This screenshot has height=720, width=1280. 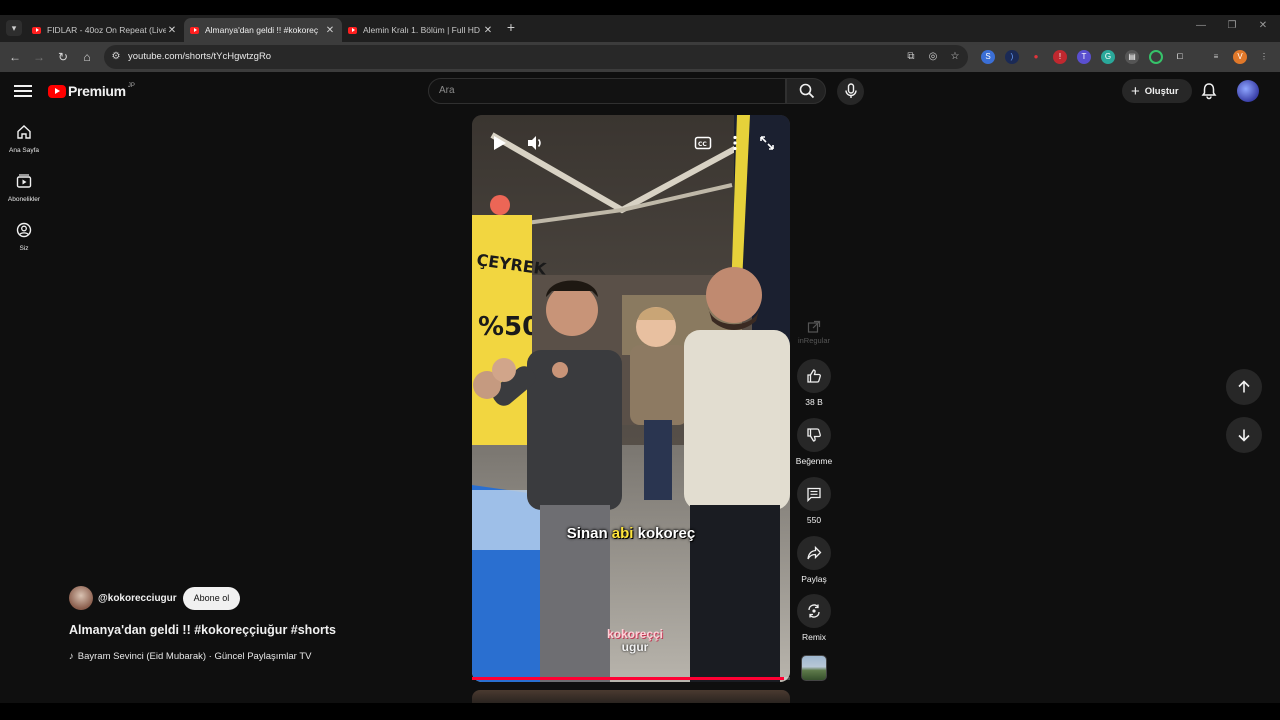 I want to click on minimize-icon: —, so click(x=1201, y=25).